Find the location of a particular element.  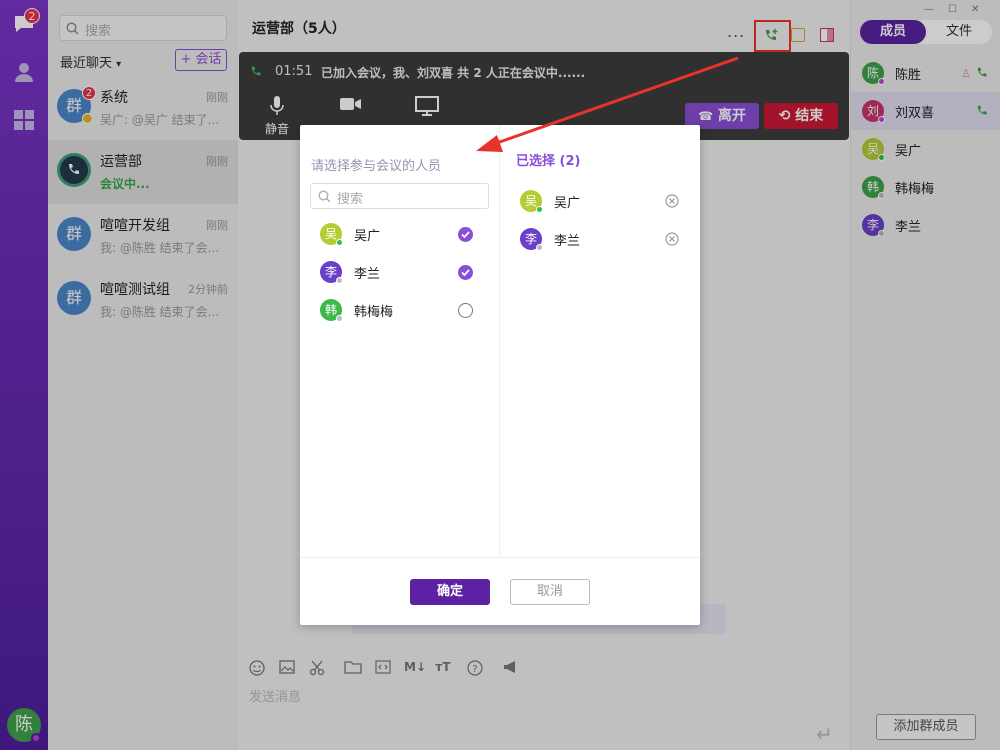

divider is located at coordinates (500, 557).